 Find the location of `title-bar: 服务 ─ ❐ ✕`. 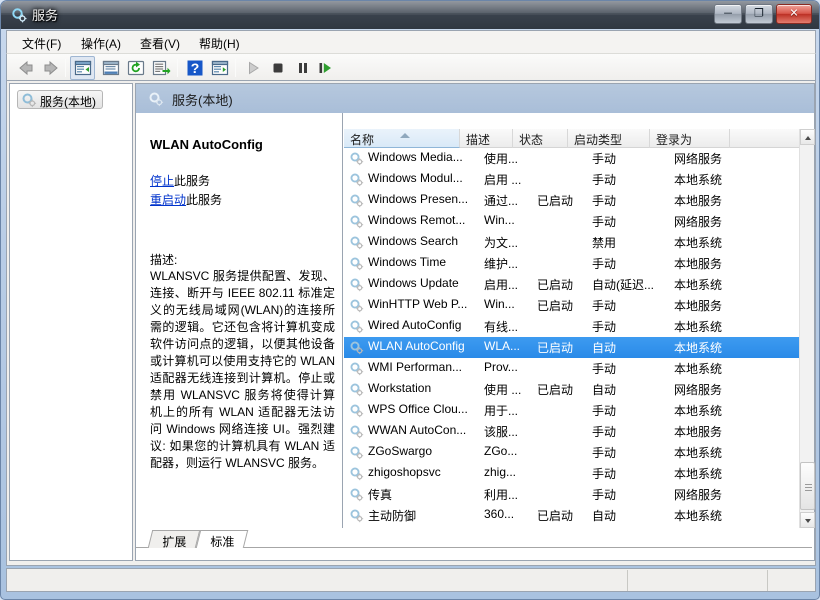

title-bar: 服务 ─ ❐ ✕ is located at coordinates (410, 15).